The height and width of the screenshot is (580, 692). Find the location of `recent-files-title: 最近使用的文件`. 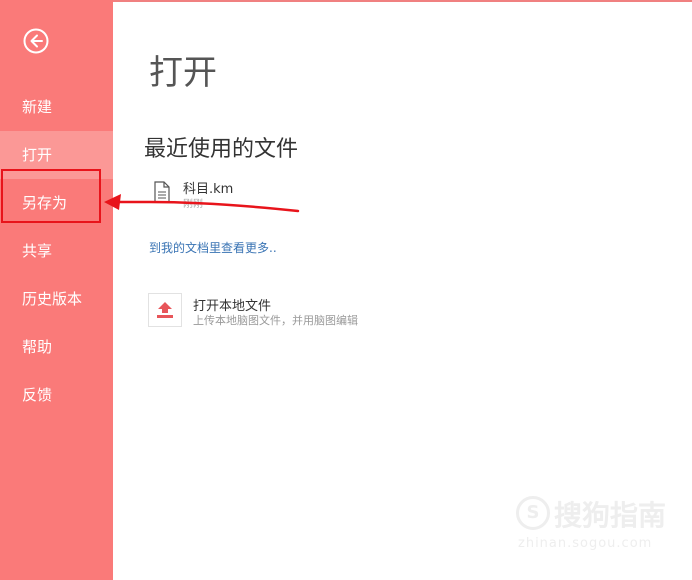

recent-files-title: 最近使用的文件 is located at coordinates (221, 149).